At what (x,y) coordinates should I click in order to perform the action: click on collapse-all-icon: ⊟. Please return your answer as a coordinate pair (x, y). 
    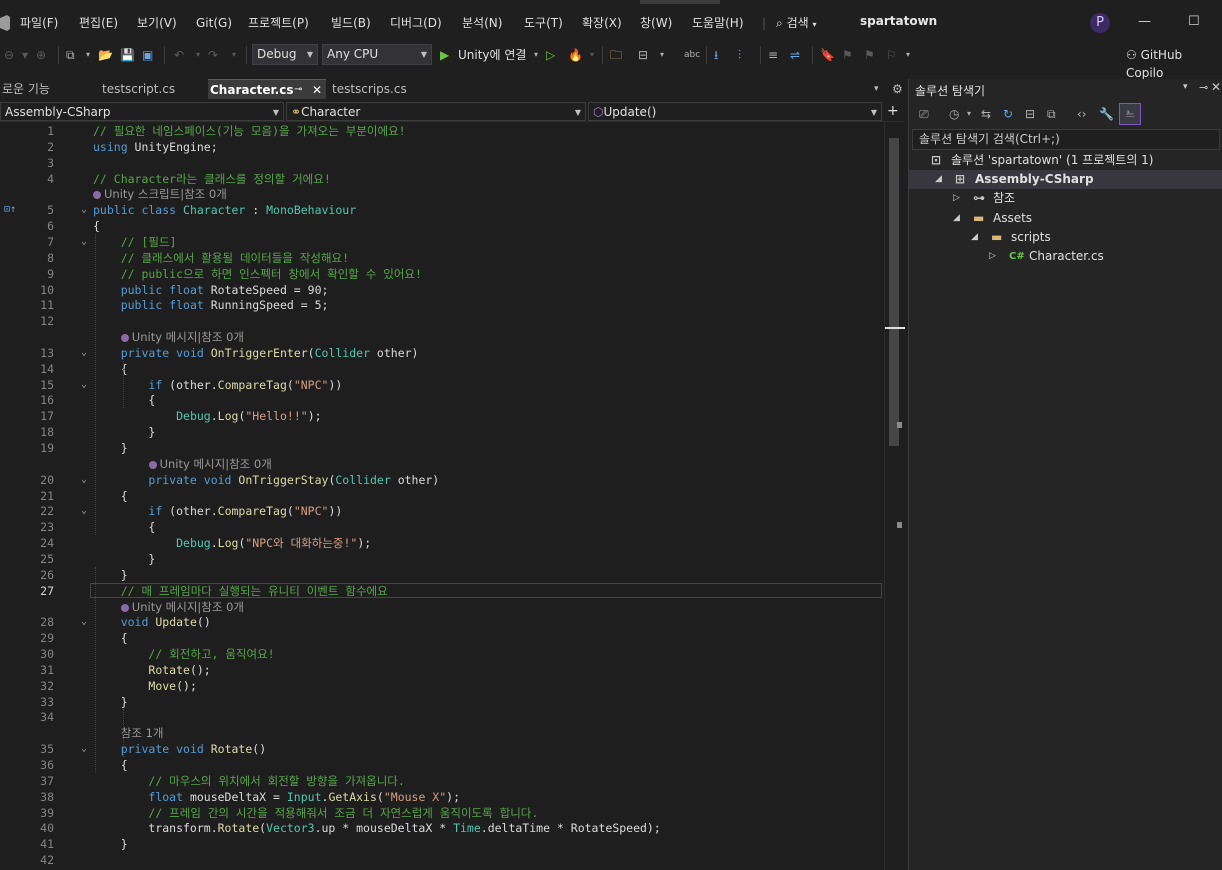
    Looking at the image, I should click on (1030, 114).